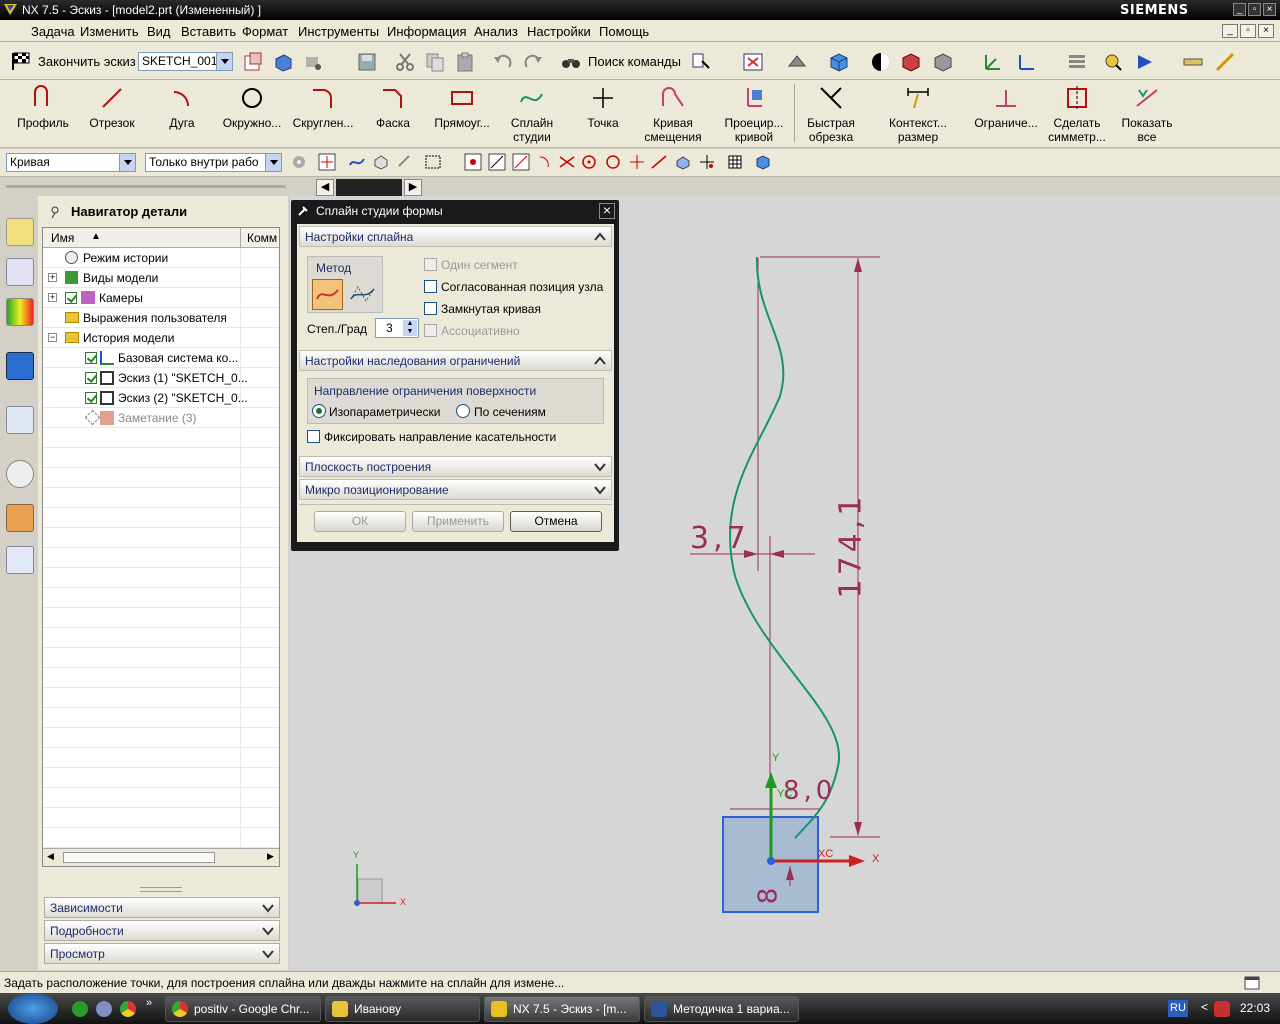 This screenshot has width=1280, height=1024. Describe the element at coordinates (753, 62) in the screenshot. I see `fit-view-icon` at that location.